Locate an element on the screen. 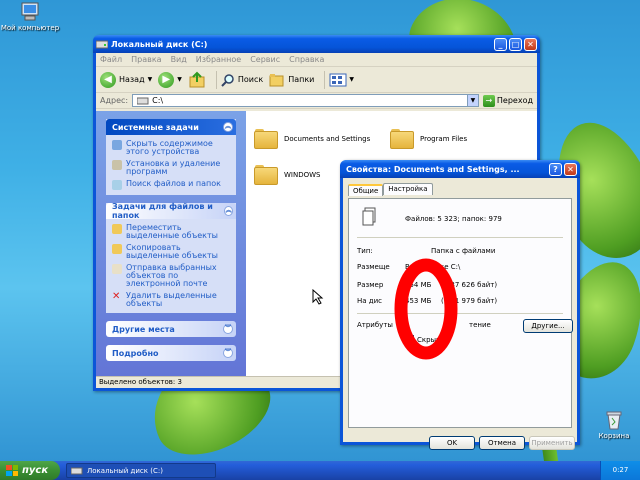 The height and width of the screenshot is (480, 640). apply-button: Применить is located at coordinates (552, 443).